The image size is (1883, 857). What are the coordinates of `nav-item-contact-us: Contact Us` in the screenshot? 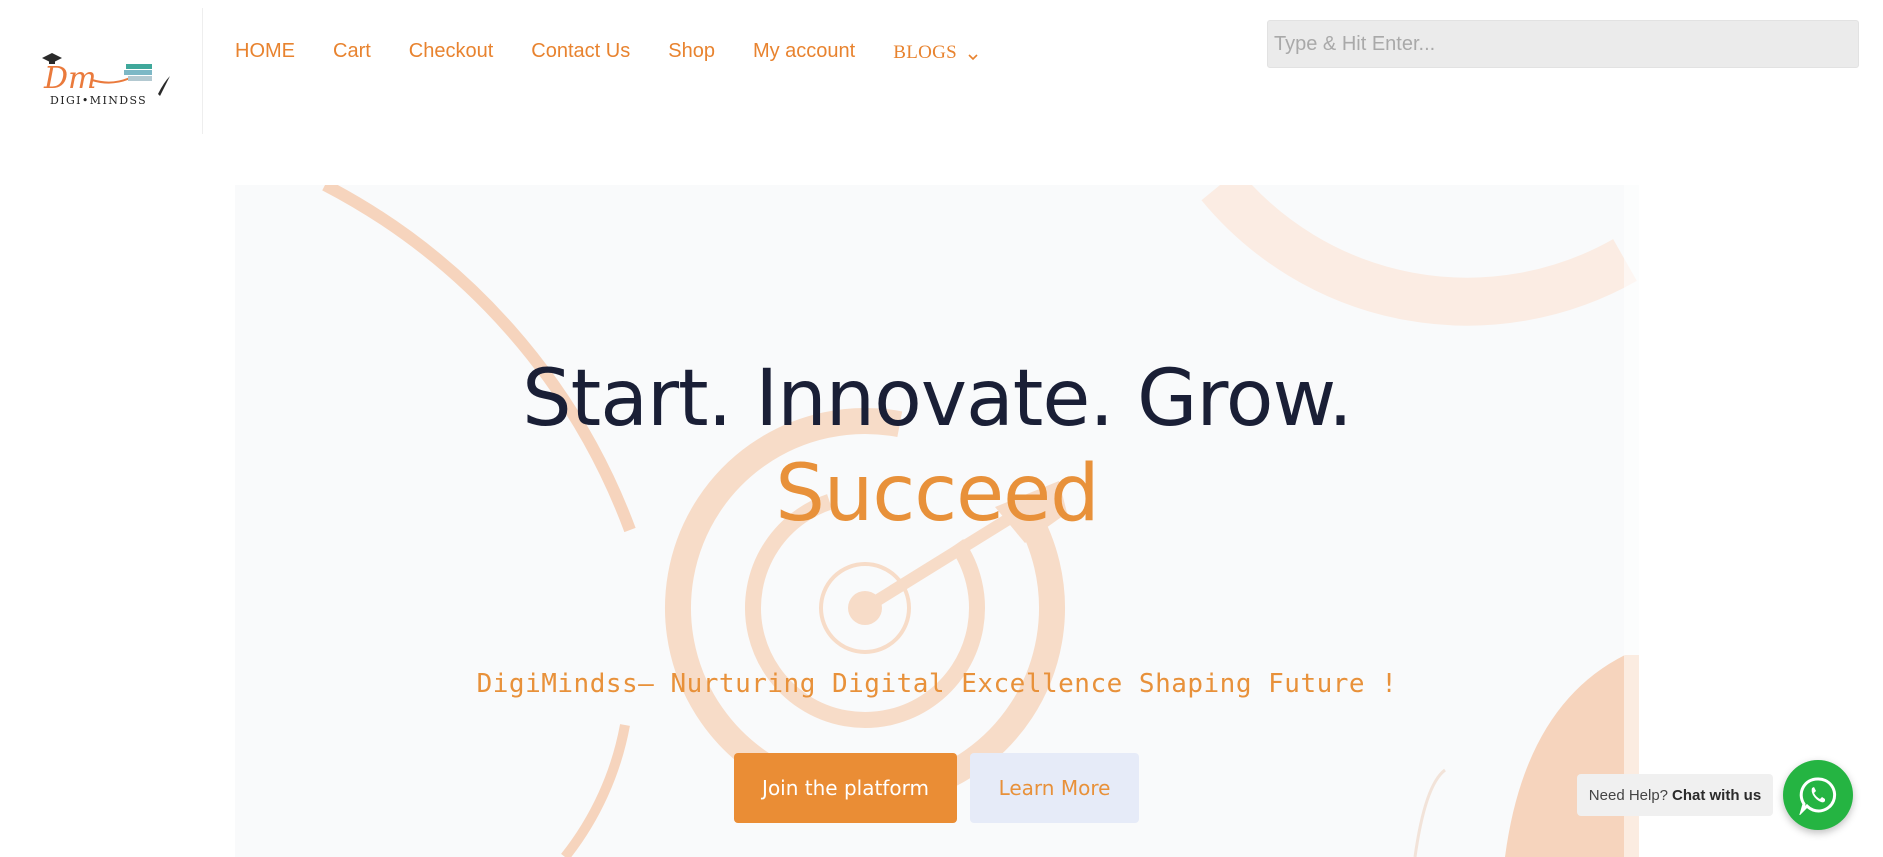 It's located at (580, 51).